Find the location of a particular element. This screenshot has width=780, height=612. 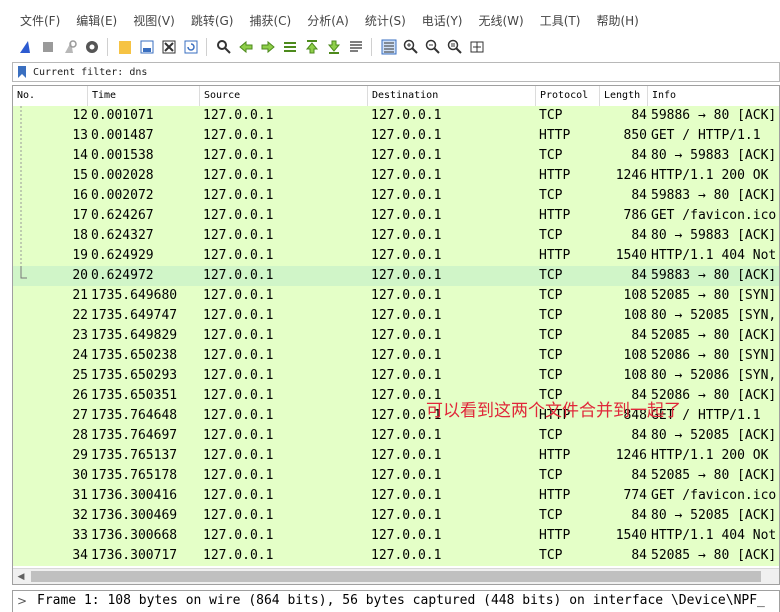

cell-time: 0.624267 is located at coordinates (122, 215).